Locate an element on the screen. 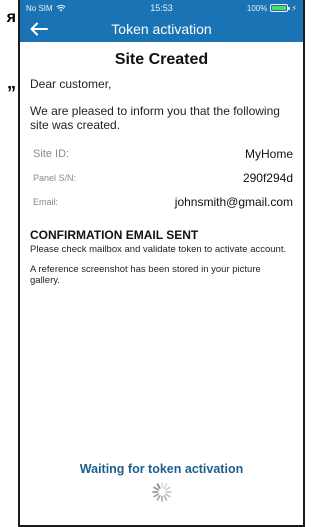 The width and height of the screenshot is (320, 527). page-title: Site Created is located at coordinates (161, 59).